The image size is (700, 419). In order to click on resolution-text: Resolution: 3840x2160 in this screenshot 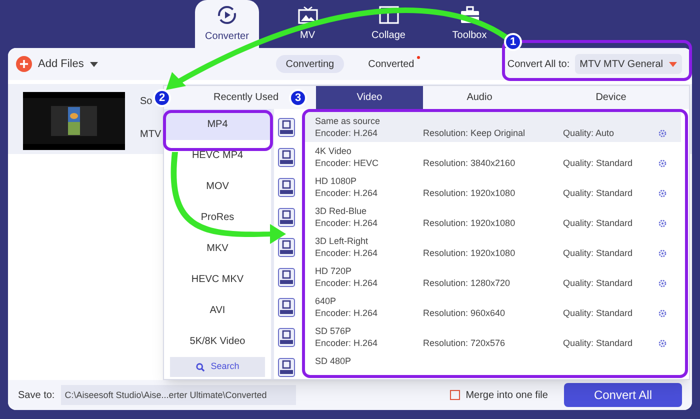, I will do `click(469, 163)`.